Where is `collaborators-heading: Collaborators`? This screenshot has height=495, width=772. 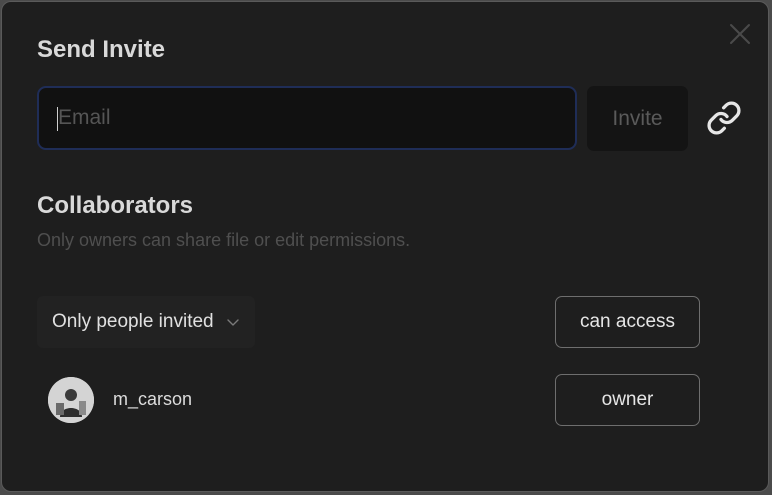
collaborators-heading: Collaborators is located at coordinates (115, 205).